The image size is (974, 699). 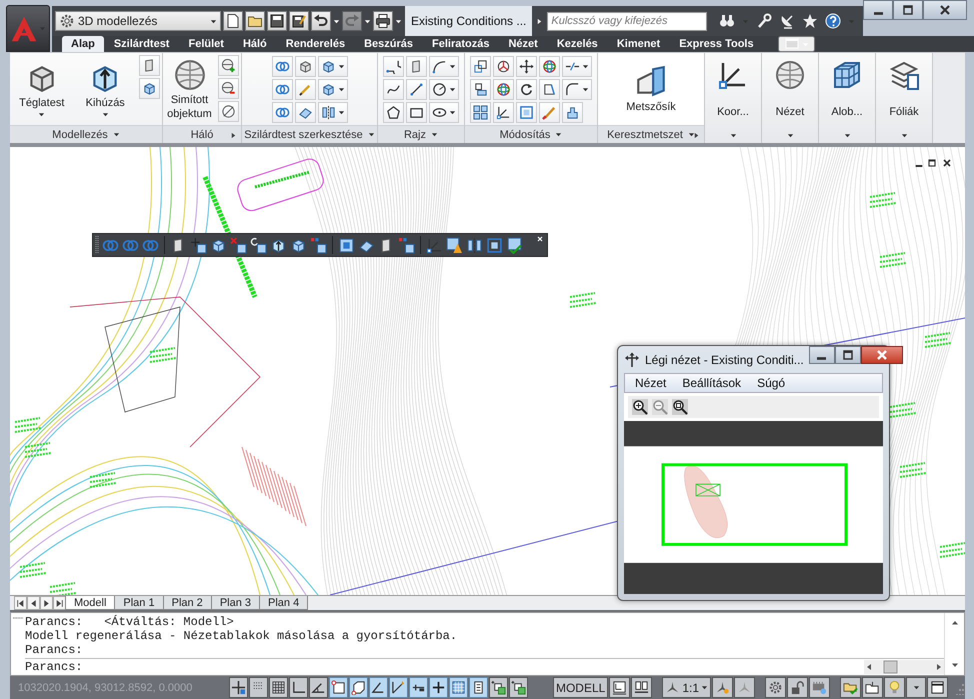 What do you see at coordinates (83, 44) in the screenshot?
I see `ribbon-tab: Alap` at bounding box center [83, 44].